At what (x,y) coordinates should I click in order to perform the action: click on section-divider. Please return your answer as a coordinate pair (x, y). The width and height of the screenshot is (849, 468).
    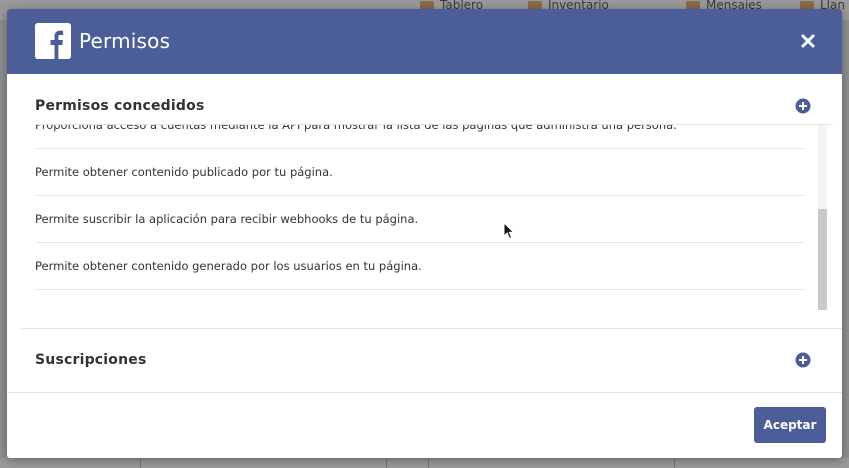
    Looking at the image, I should click on (431, 328).